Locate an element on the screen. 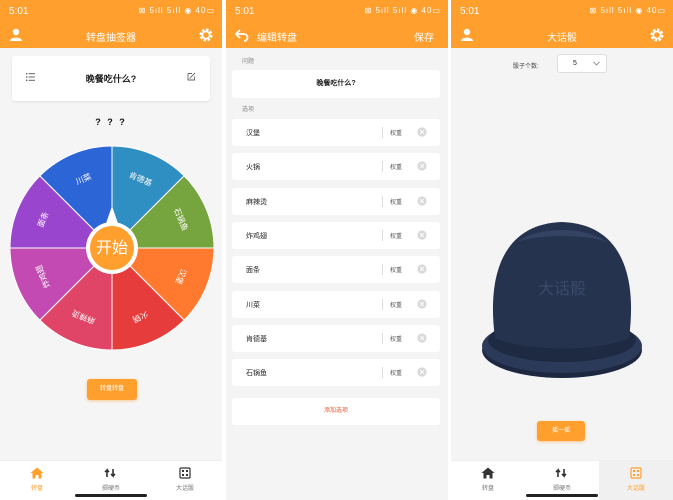 Image resolution: width=673 pixels, height=500 pixels. dice-cup: 大话骰 is located at coordinates (562, 298).